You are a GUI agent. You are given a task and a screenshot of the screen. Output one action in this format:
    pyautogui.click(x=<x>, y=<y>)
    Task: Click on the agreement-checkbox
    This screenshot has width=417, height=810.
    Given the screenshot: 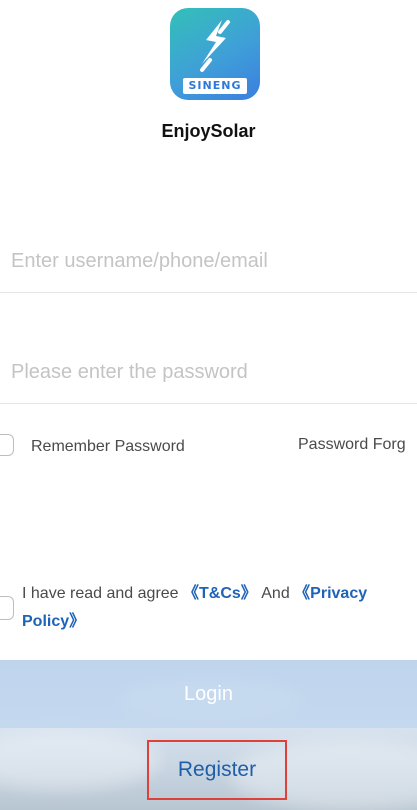 What is the action you would take?
    pyautogui.click(x=7, y=608)
    